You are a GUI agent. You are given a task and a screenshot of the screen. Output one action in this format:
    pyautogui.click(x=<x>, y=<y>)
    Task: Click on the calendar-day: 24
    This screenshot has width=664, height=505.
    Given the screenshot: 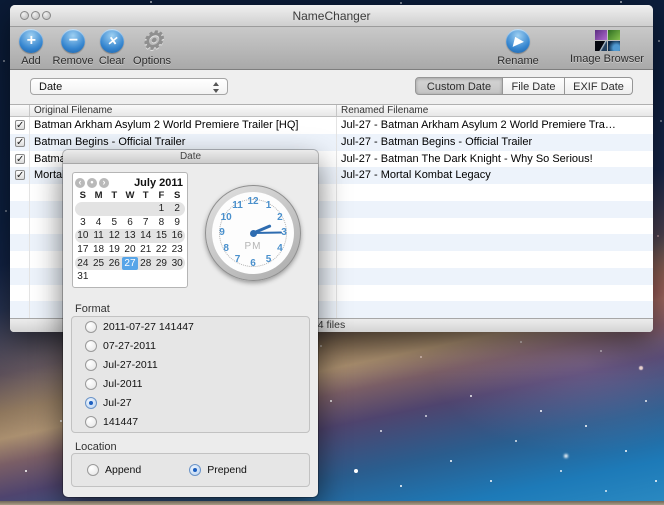 What is the action you would take?
    pyautogui.click(x=83, y=263)
    